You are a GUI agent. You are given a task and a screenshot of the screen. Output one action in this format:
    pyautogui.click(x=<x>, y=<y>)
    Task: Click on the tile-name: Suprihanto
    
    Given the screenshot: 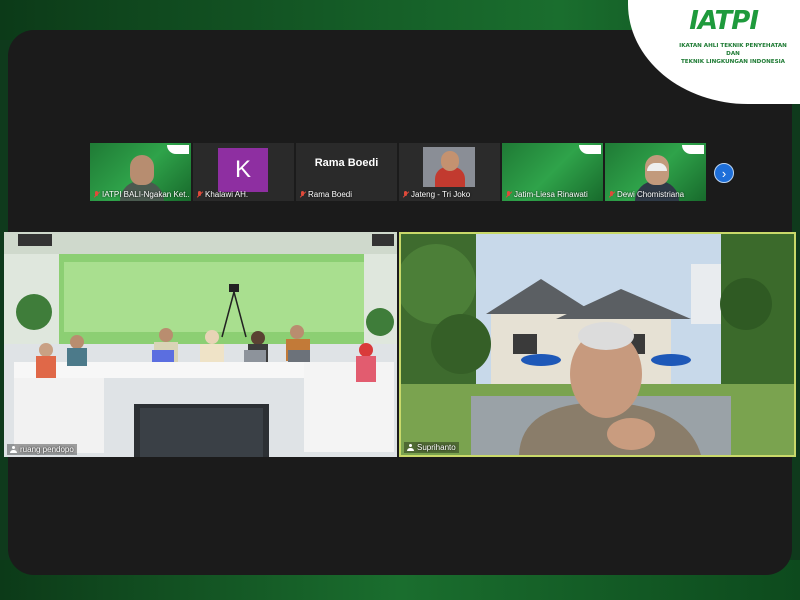 What is the action you would take?
    pyautogui.click(x=436, y=447)
    